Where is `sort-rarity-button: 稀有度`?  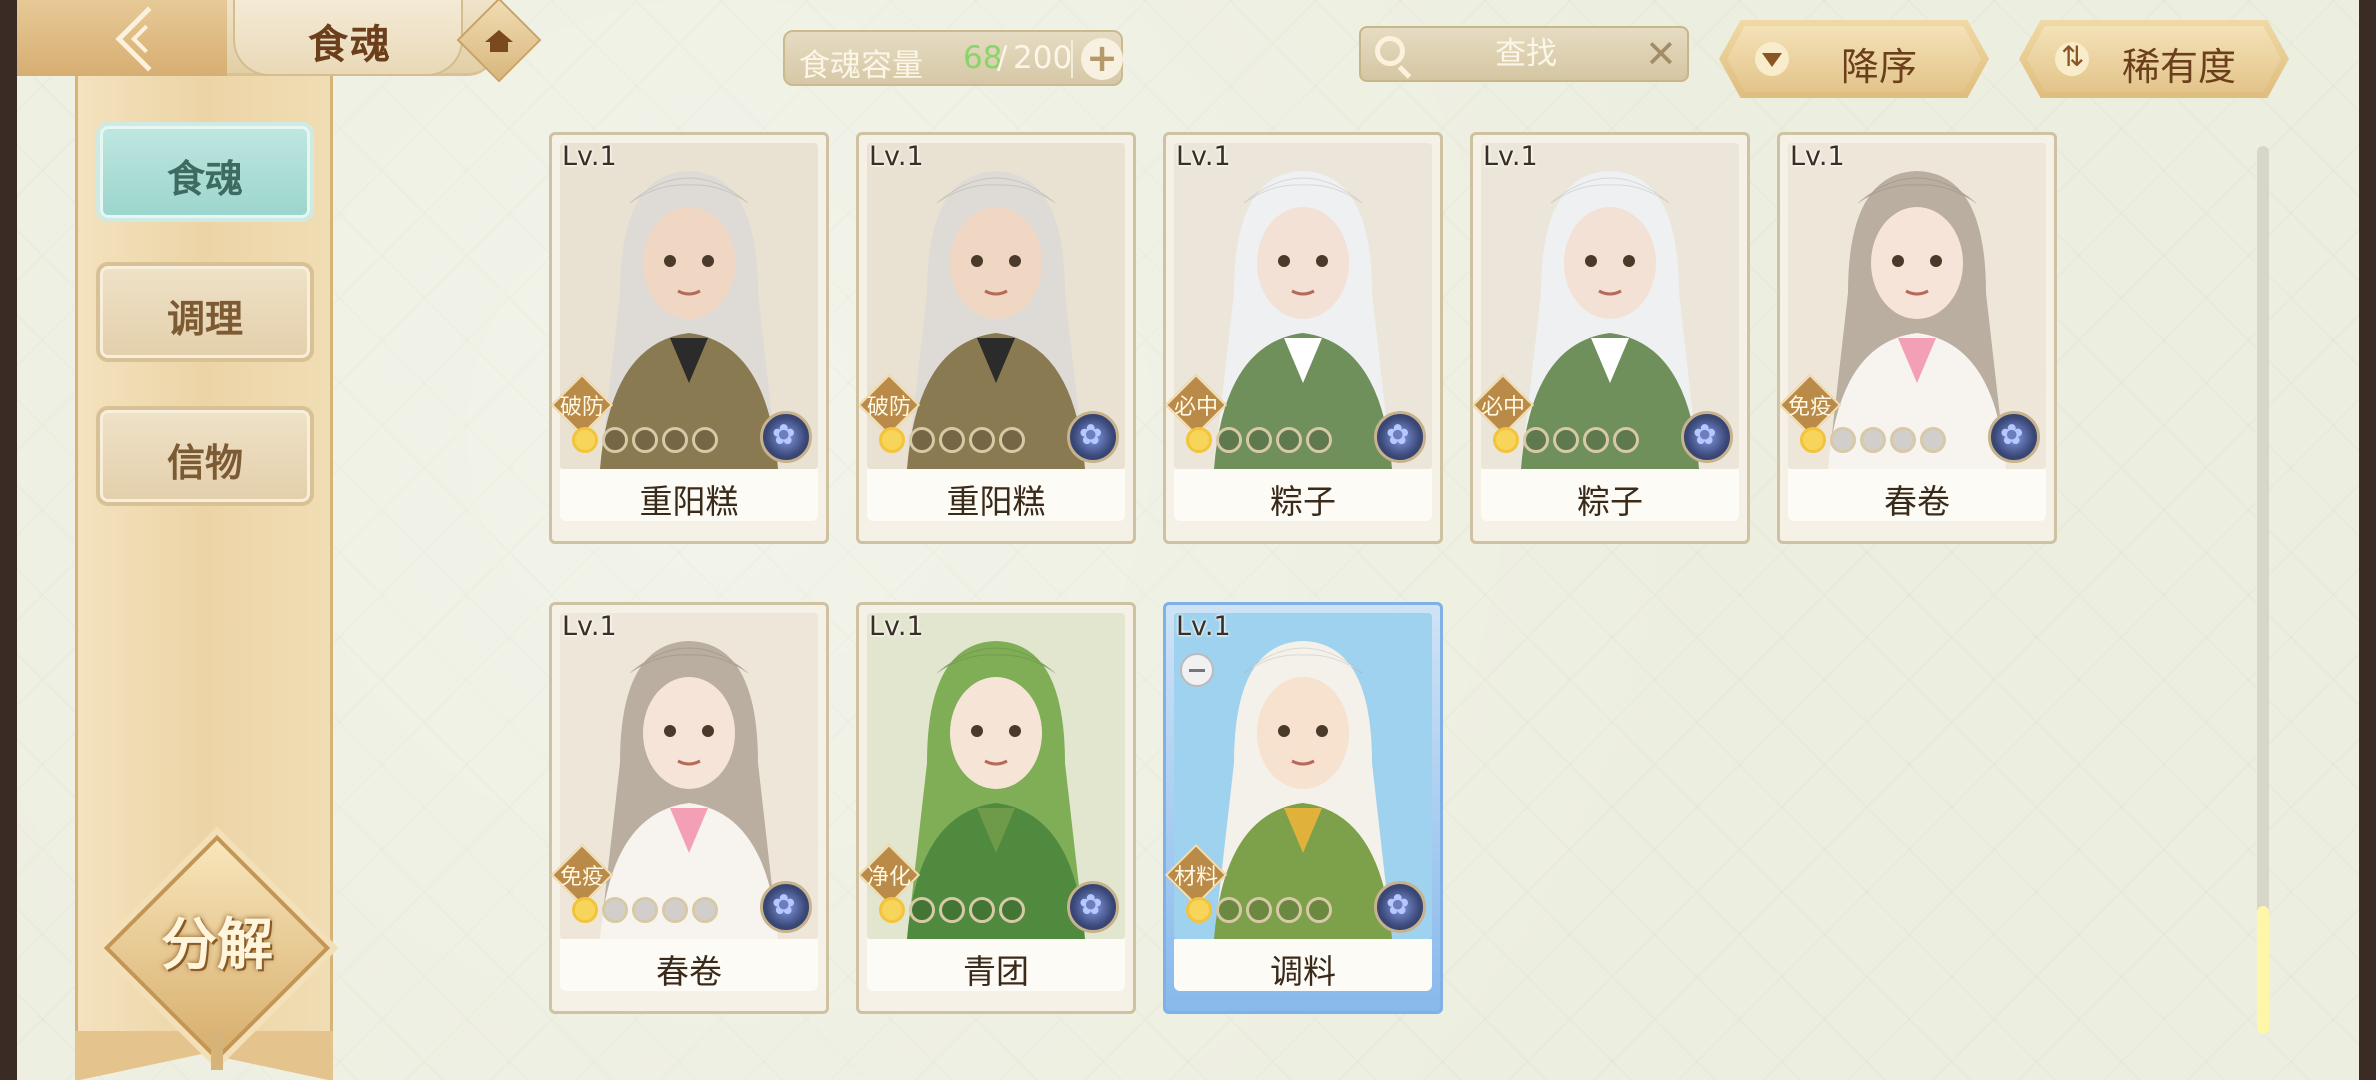 sort-rarity-button: 稀有度 is located at coordinates (2154, 59).